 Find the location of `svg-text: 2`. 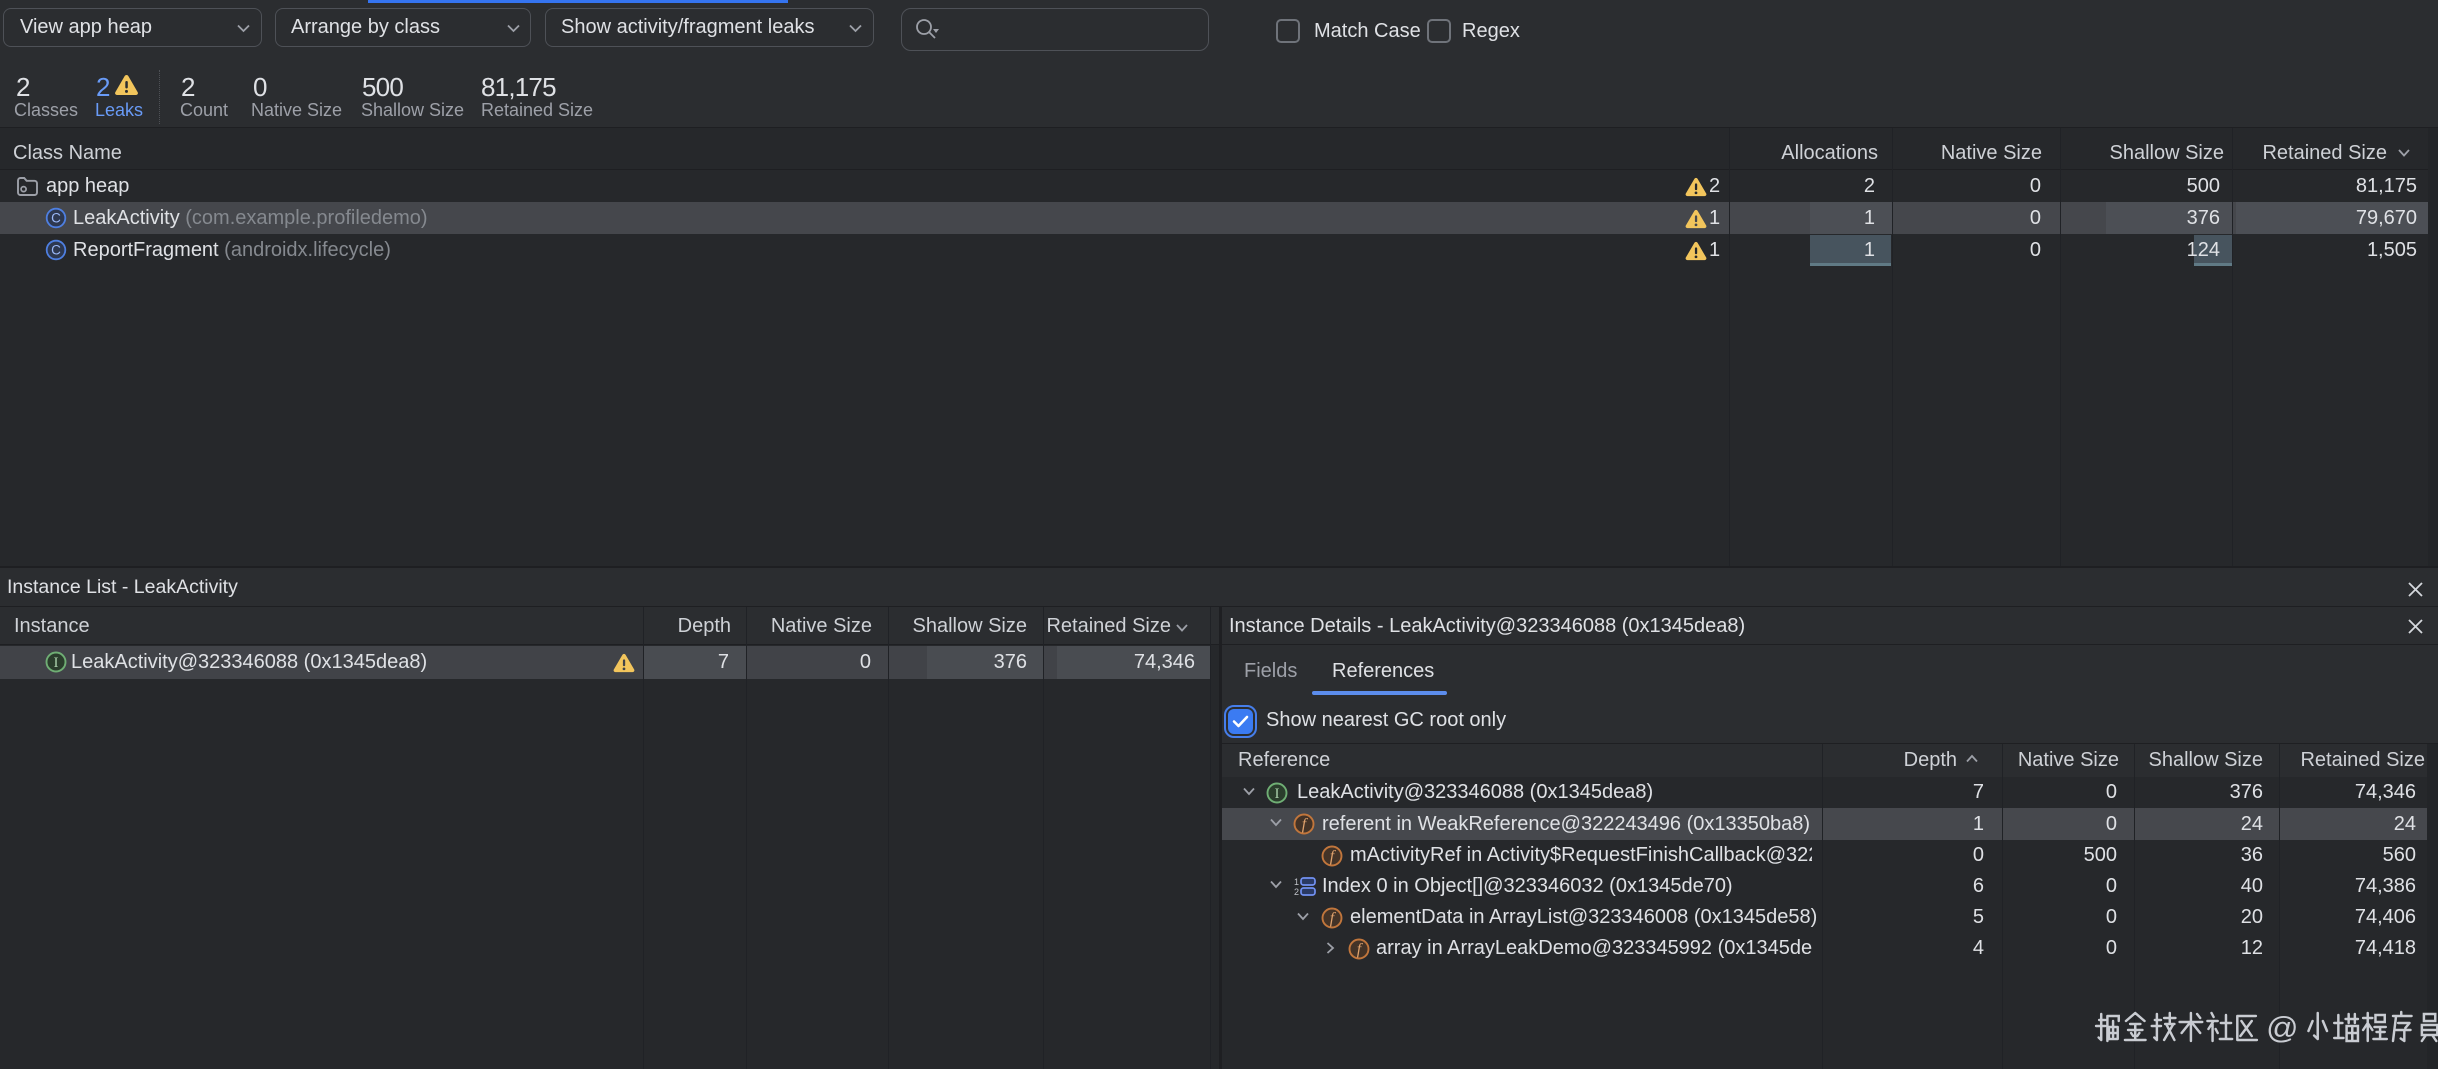

svg-text: 2 is located at coordinates (1296, 892).